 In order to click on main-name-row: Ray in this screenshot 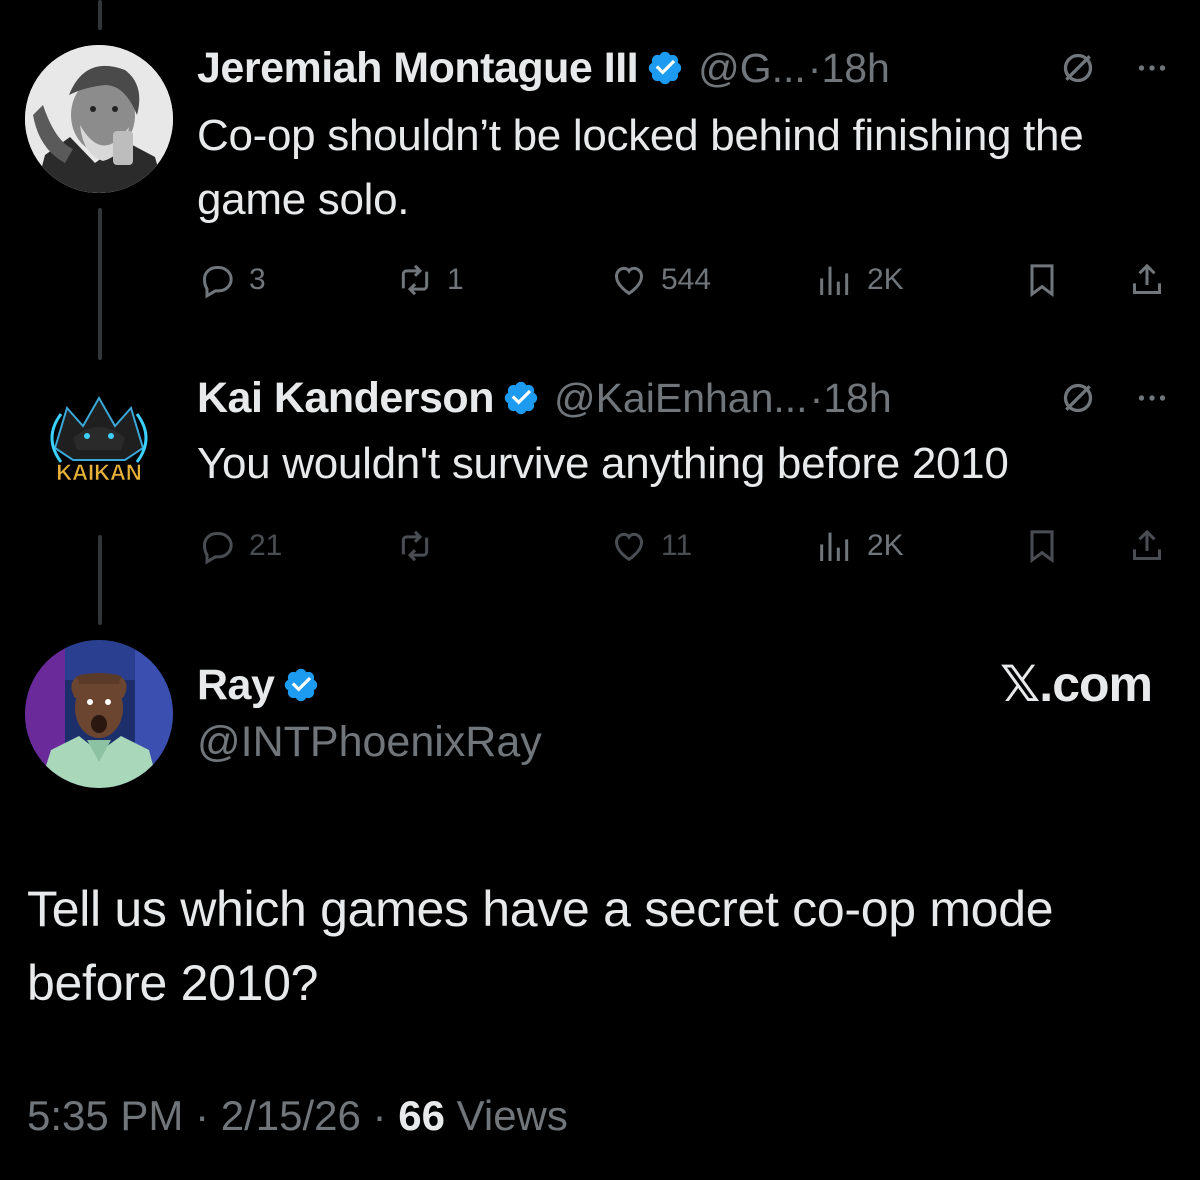, I will do `click(265, 685)`.